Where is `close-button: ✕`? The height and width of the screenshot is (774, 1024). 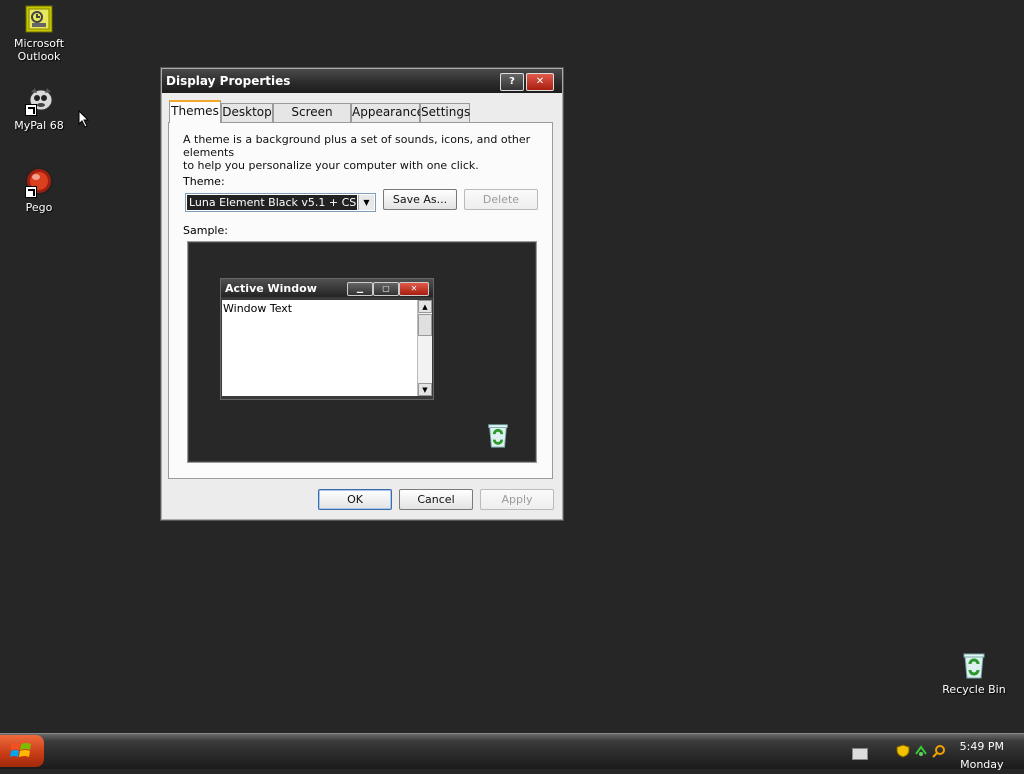
close-button: ✕ is located at coordinates (540, 82).